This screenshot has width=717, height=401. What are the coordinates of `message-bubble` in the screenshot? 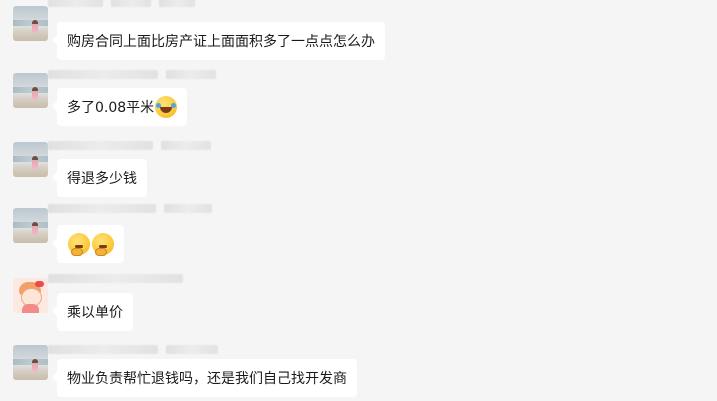 It's located at (88, 244).